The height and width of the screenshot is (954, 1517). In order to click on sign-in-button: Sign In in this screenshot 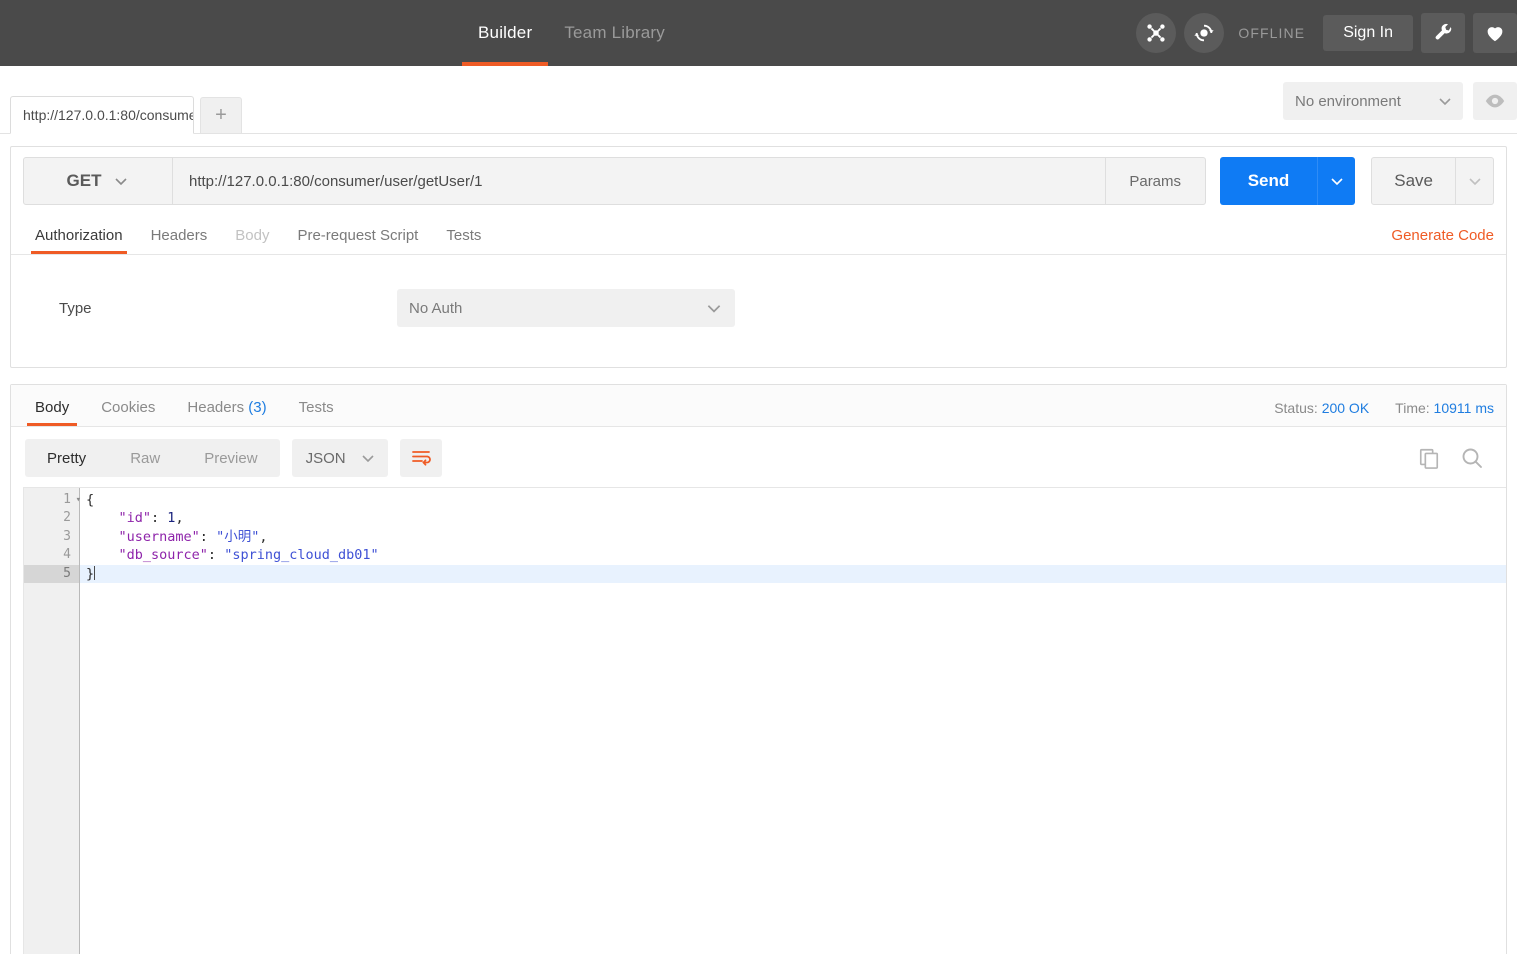, I will do `click(1368, 33)`.